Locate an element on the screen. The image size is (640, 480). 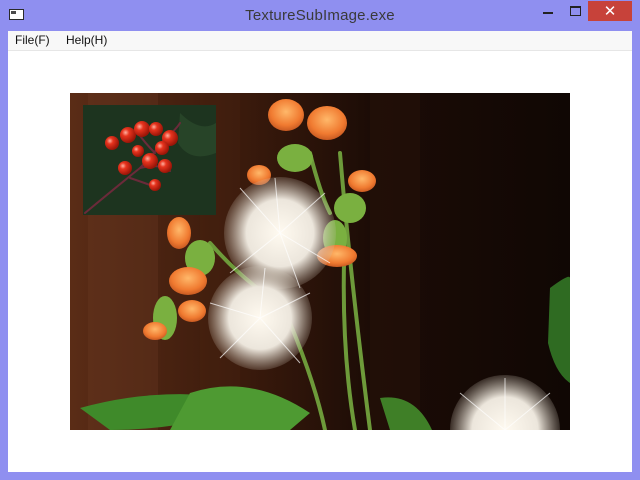
close-button: ✕ is located at coordinates (610, 11).